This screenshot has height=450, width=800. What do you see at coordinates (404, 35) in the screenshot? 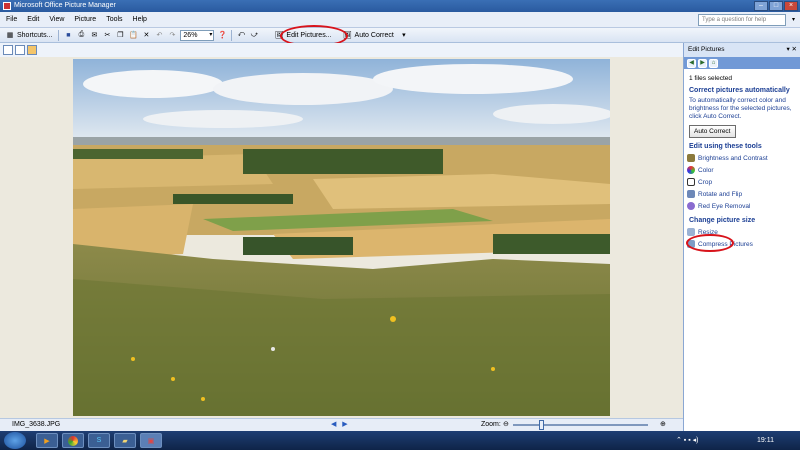
I see `toolbar-options-icon: ▾` at bounding box center [404, 35].